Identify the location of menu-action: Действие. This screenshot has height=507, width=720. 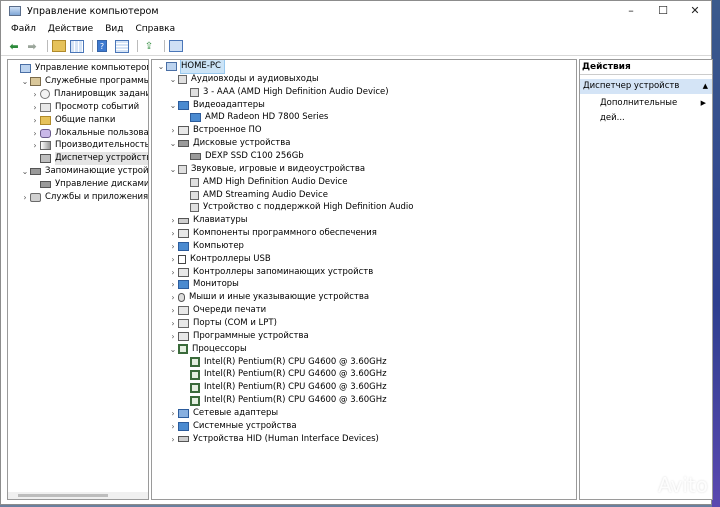
(70, 29).